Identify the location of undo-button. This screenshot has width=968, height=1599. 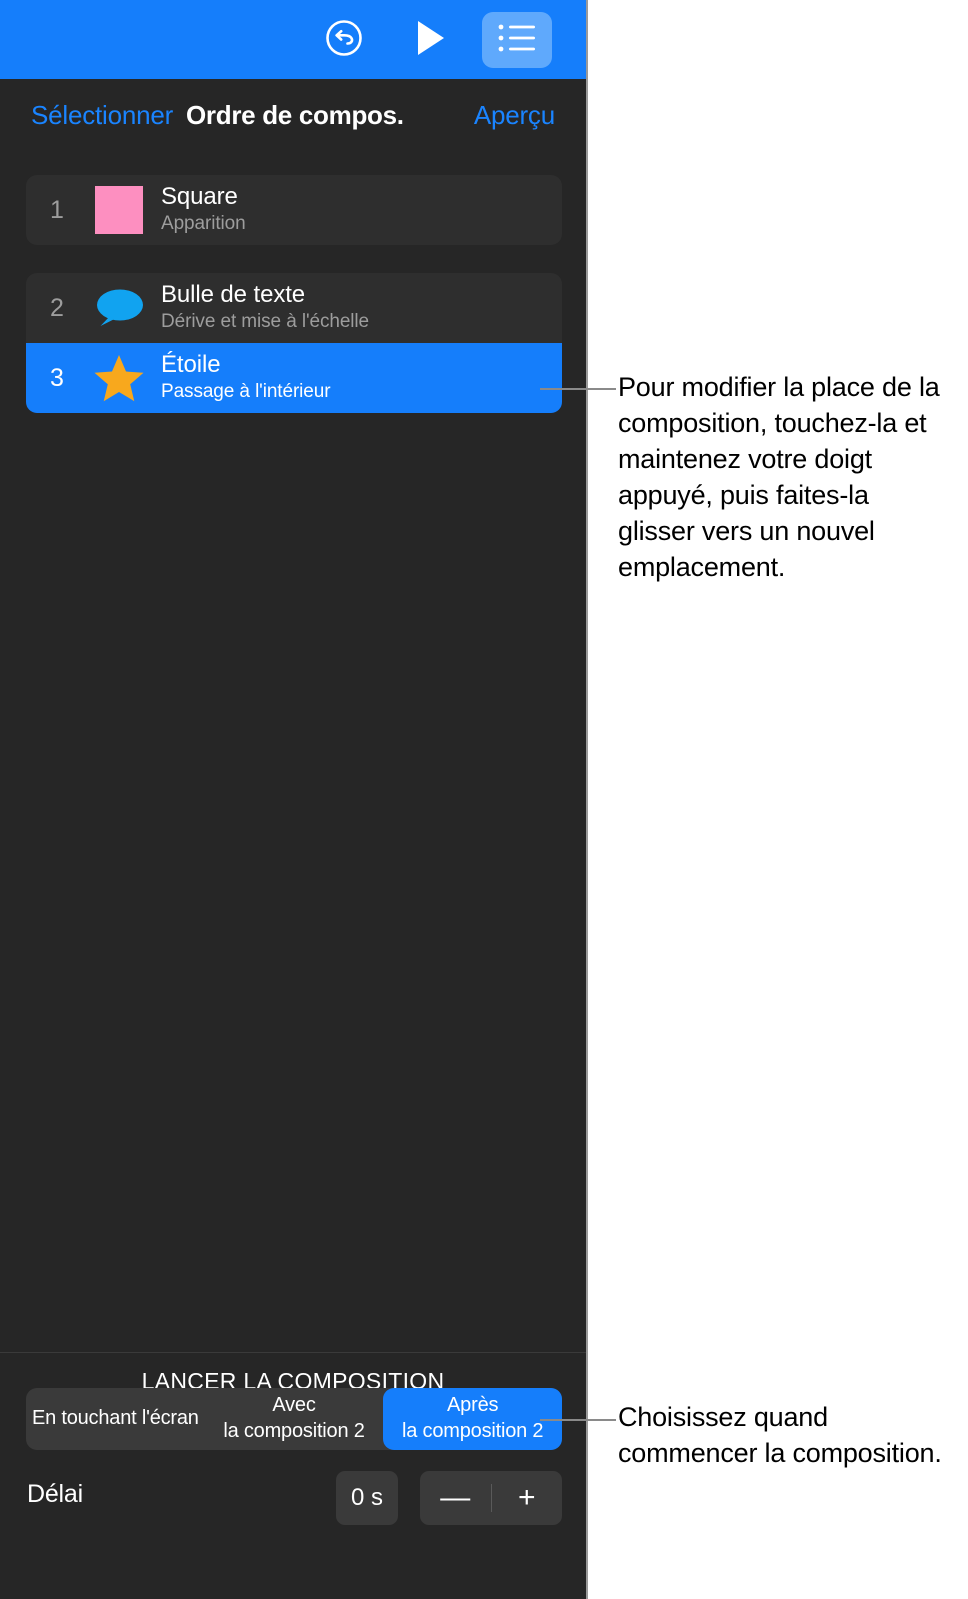
(344, 40).